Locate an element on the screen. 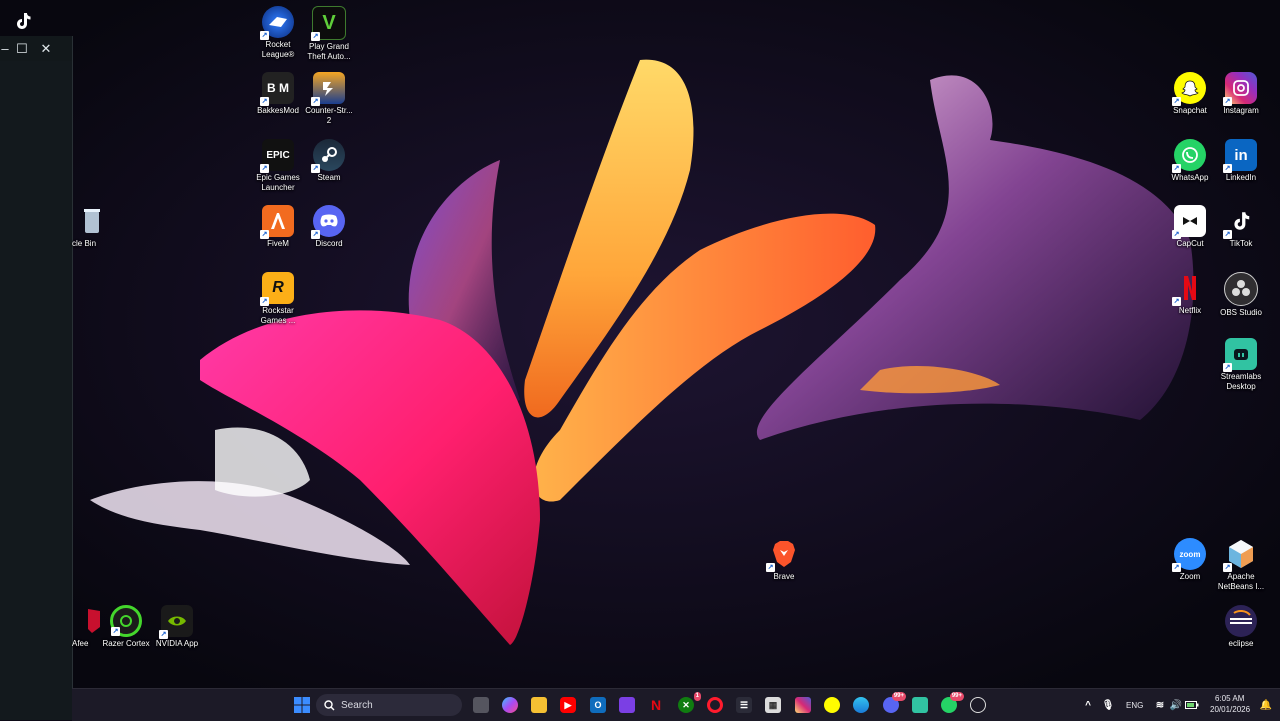 This screenshot has height=721, width=1280. bakkesmod-glyph: B M is located at coordinates (278, 88).